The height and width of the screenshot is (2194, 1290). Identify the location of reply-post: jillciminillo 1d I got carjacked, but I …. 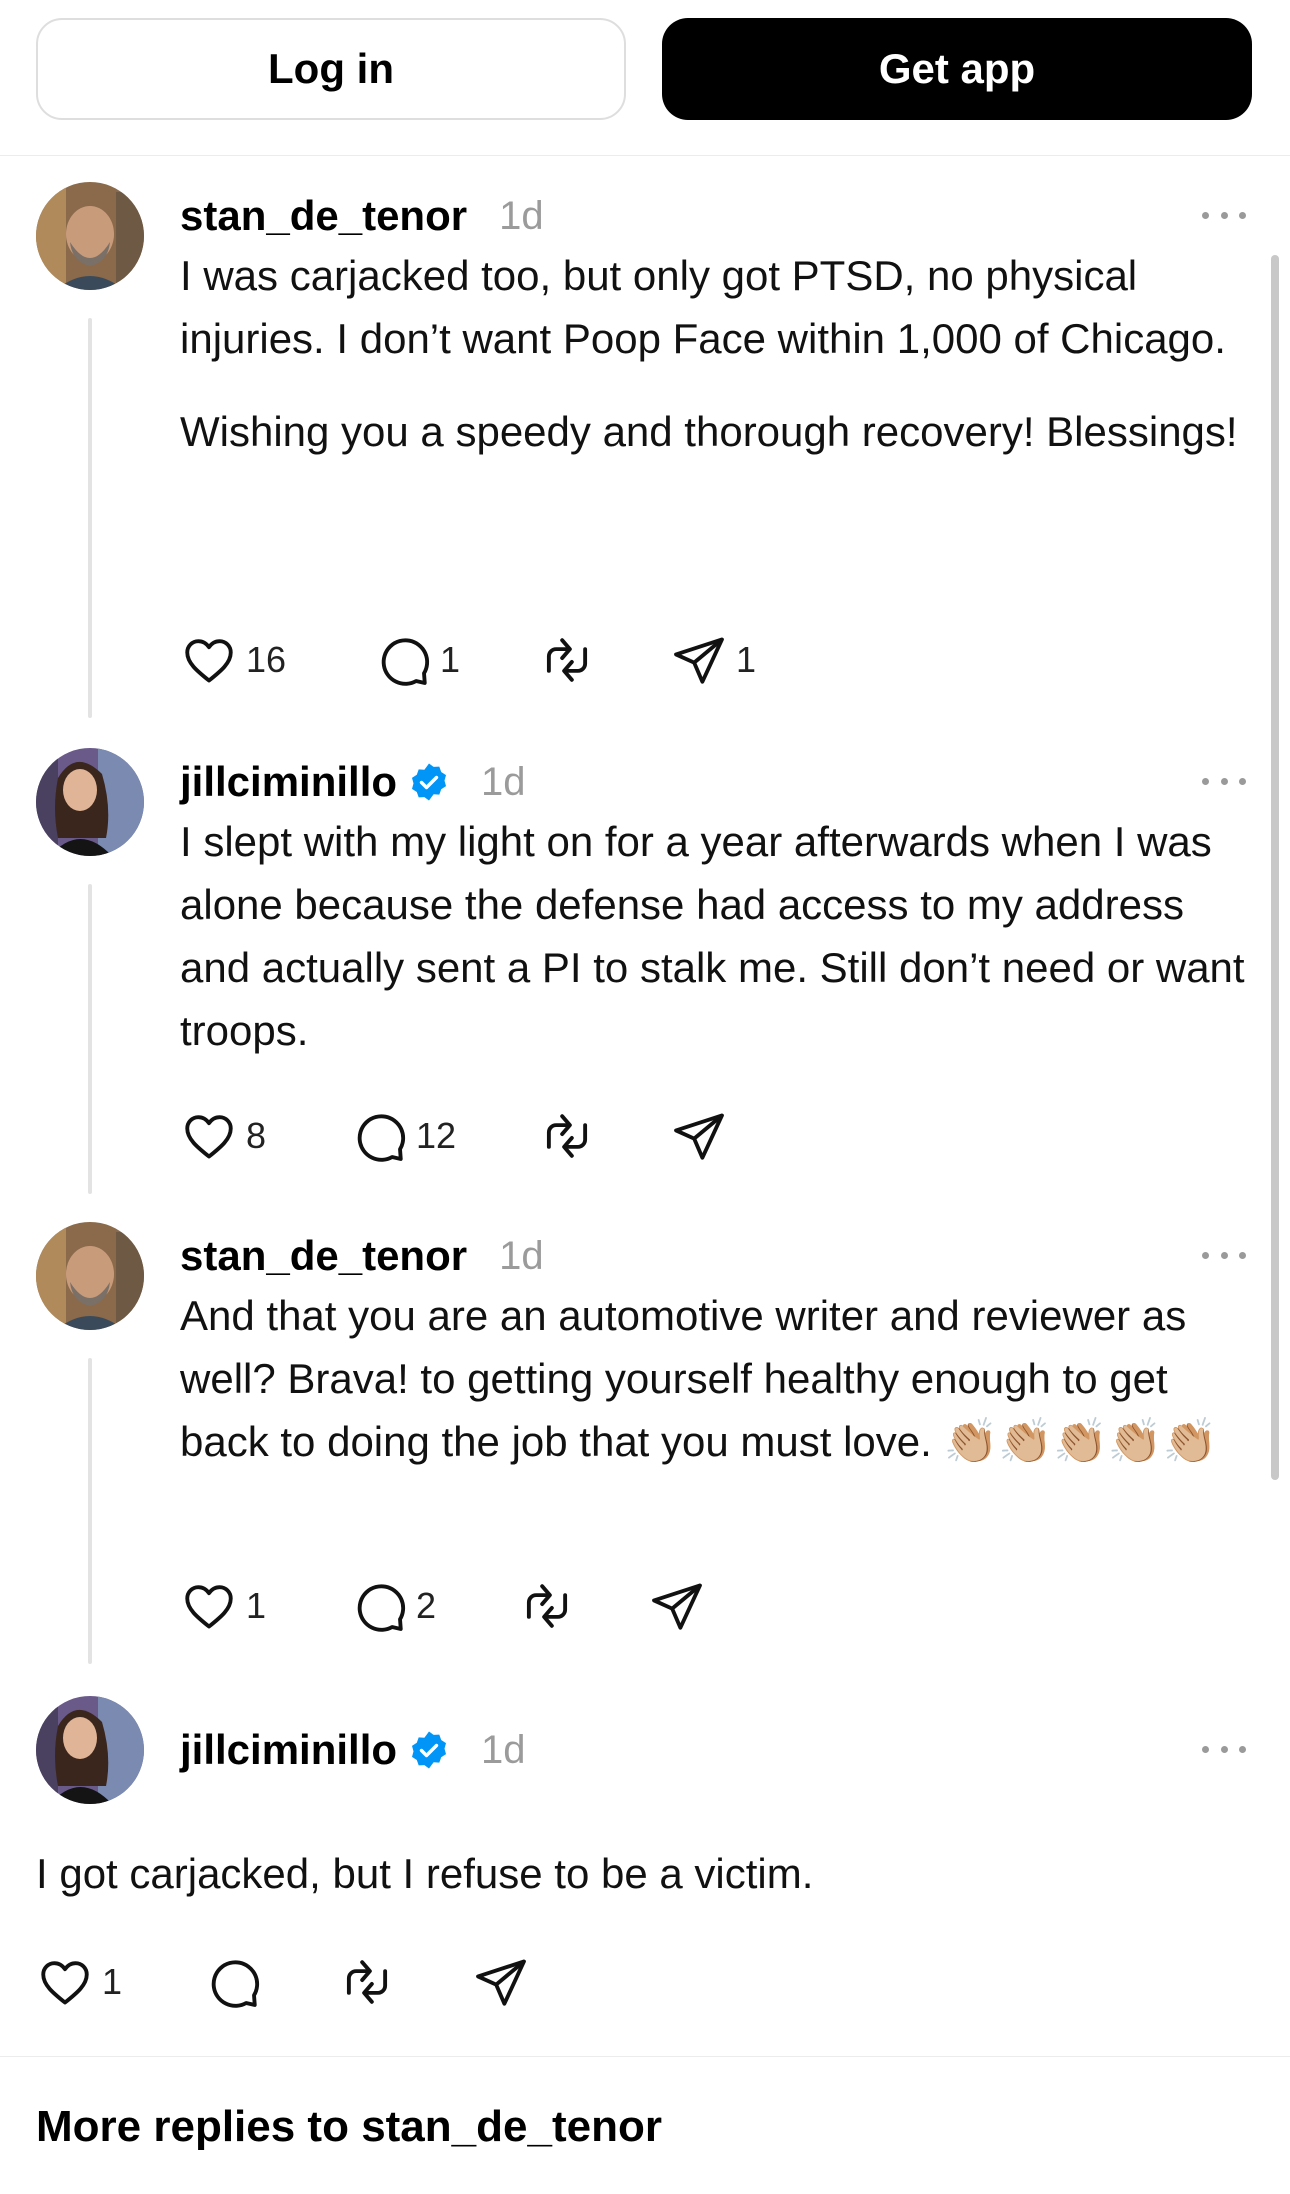
(645, 1852).